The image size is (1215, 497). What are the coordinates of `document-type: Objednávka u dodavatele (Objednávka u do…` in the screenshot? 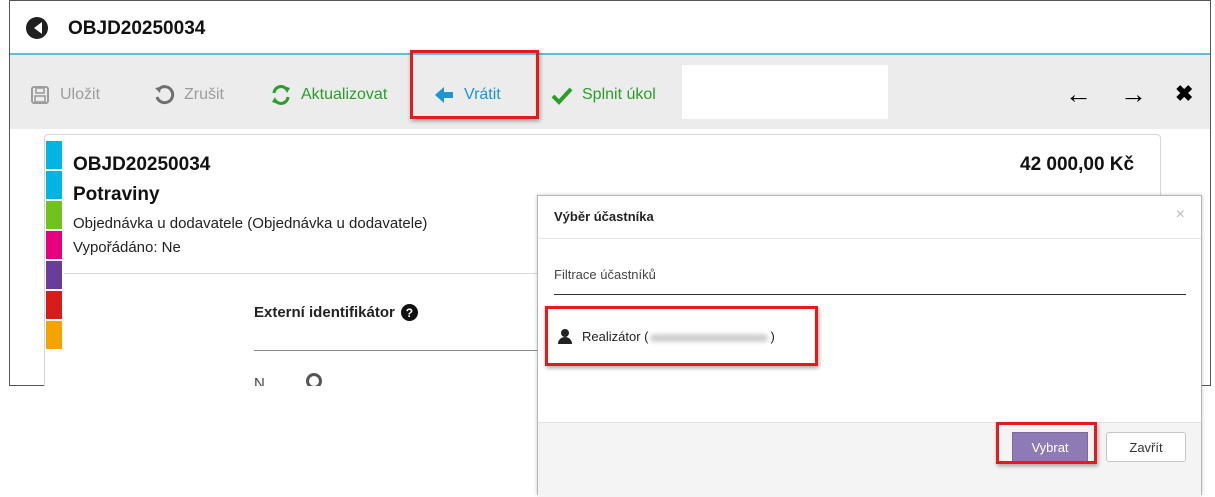 It's located at (250, 223).